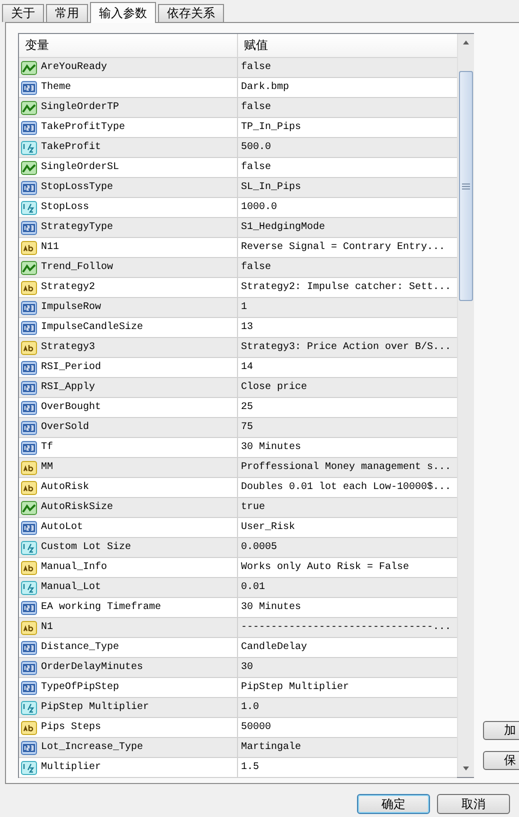  Describe the element at coordinates (74, 567) in the screenshot. I see `variable-name: Manual_Info` at that location.